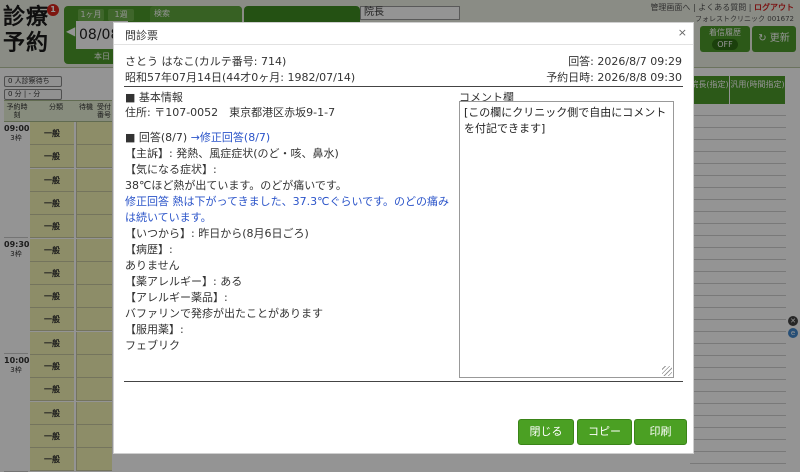 The image size is (800, 472). I want to click on answer-line: バファリンで発疹が出たことがあります, so click(224, 313).